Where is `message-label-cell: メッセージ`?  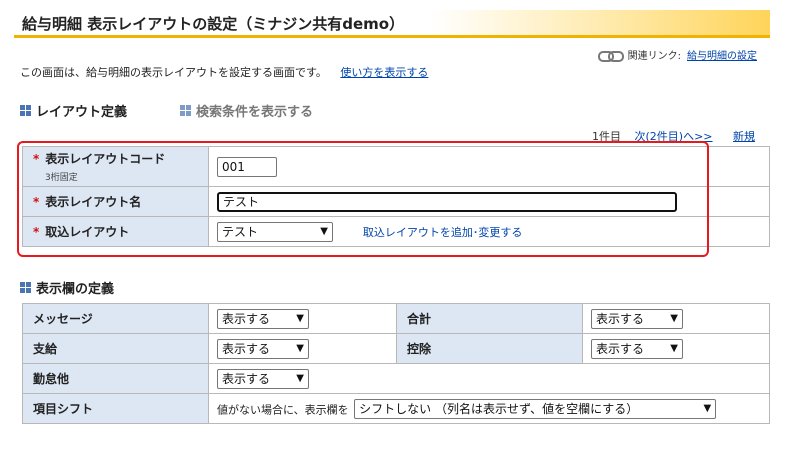
message-label-cell: メッセージ is located at coordinates (115, 318).